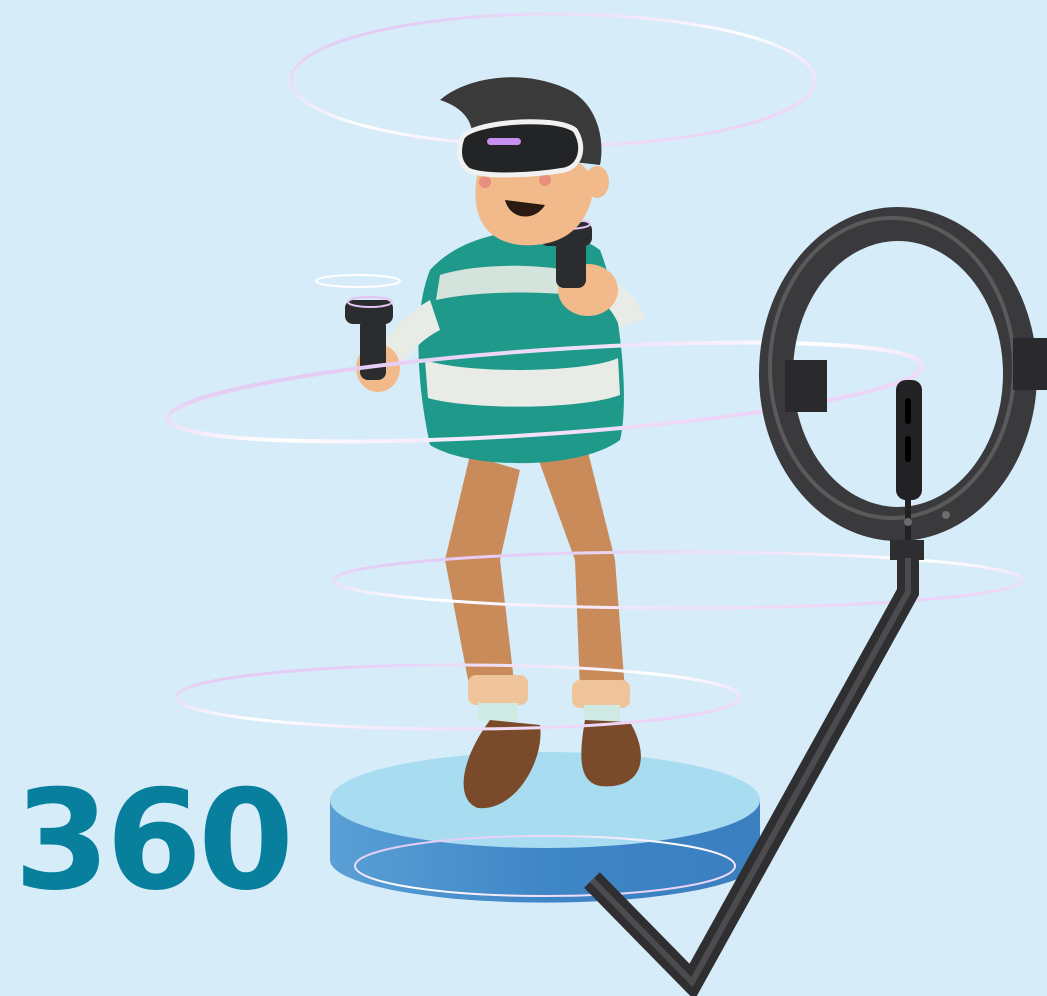 The image size is (1047, 996). I want to click on orbit-ring-small-left, so click(358, 281).